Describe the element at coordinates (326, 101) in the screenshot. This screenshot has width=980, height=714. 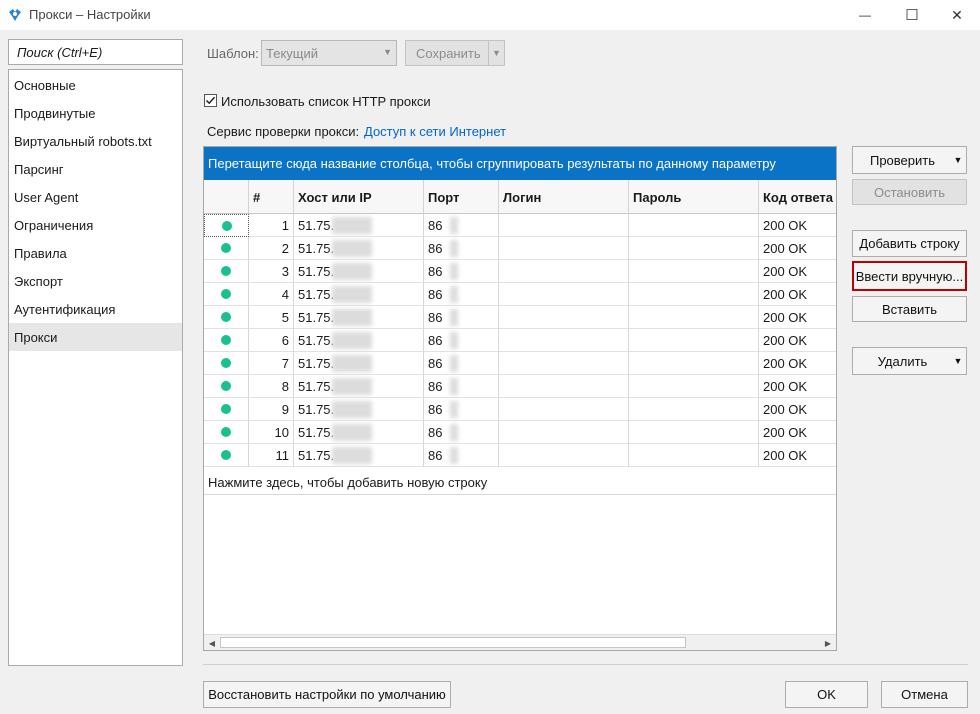
I see `use-proxy-label: Использовать список HTTP прокси` at that location.